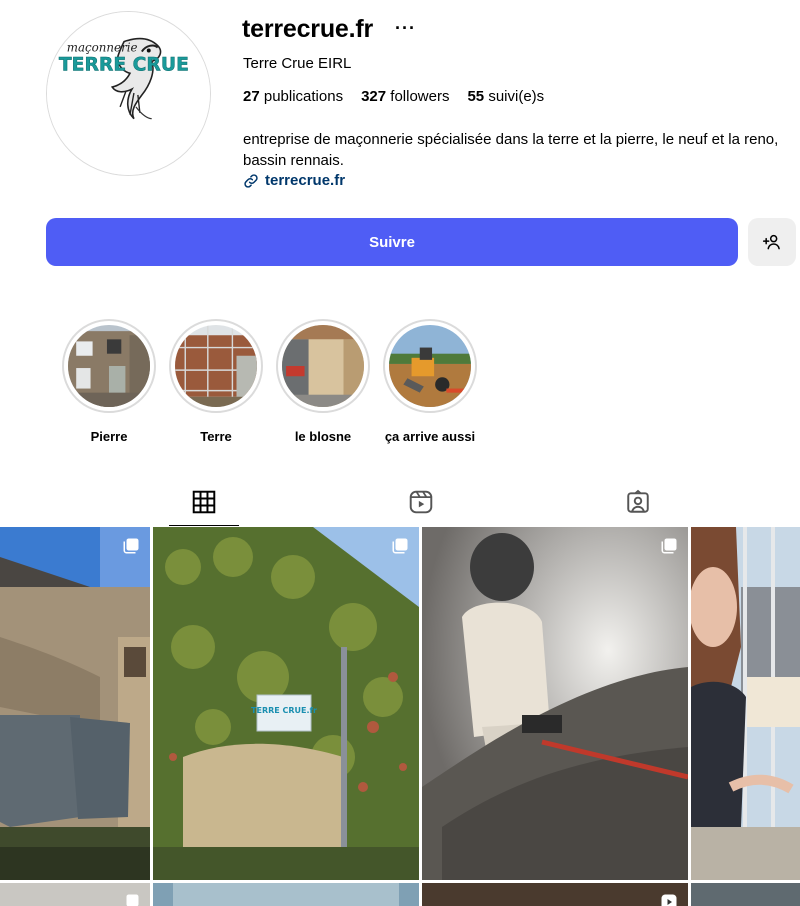 The width and height of the screenshot is (800, 906). I want to click on highlight-label: Terre, so click(216, 436).